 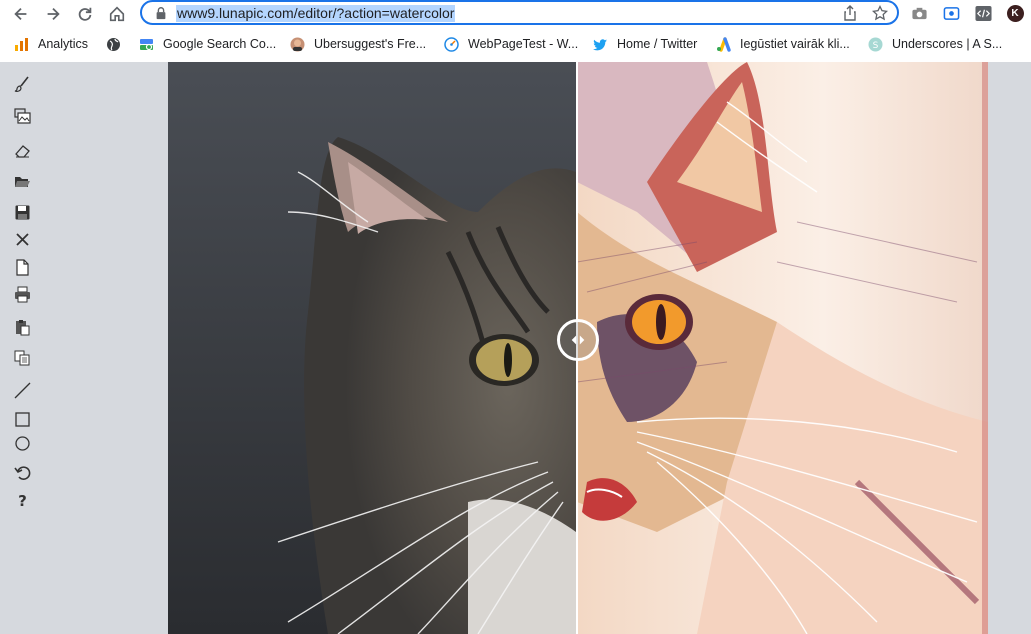 I want to click on folder-open-icon, so click(x=22, y=181).